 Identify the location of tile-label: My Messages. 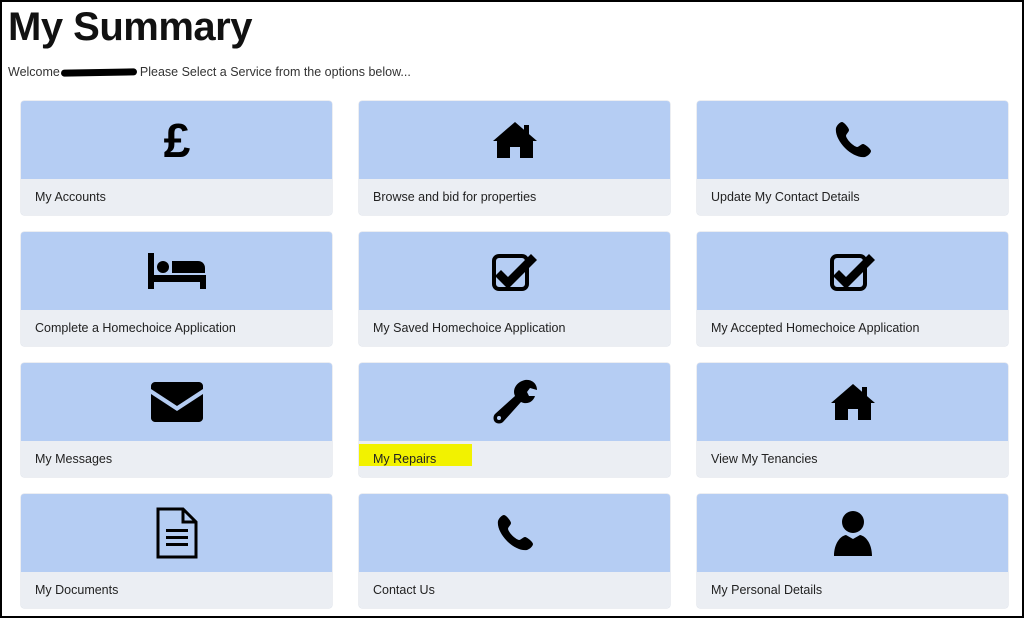
(176, 459).